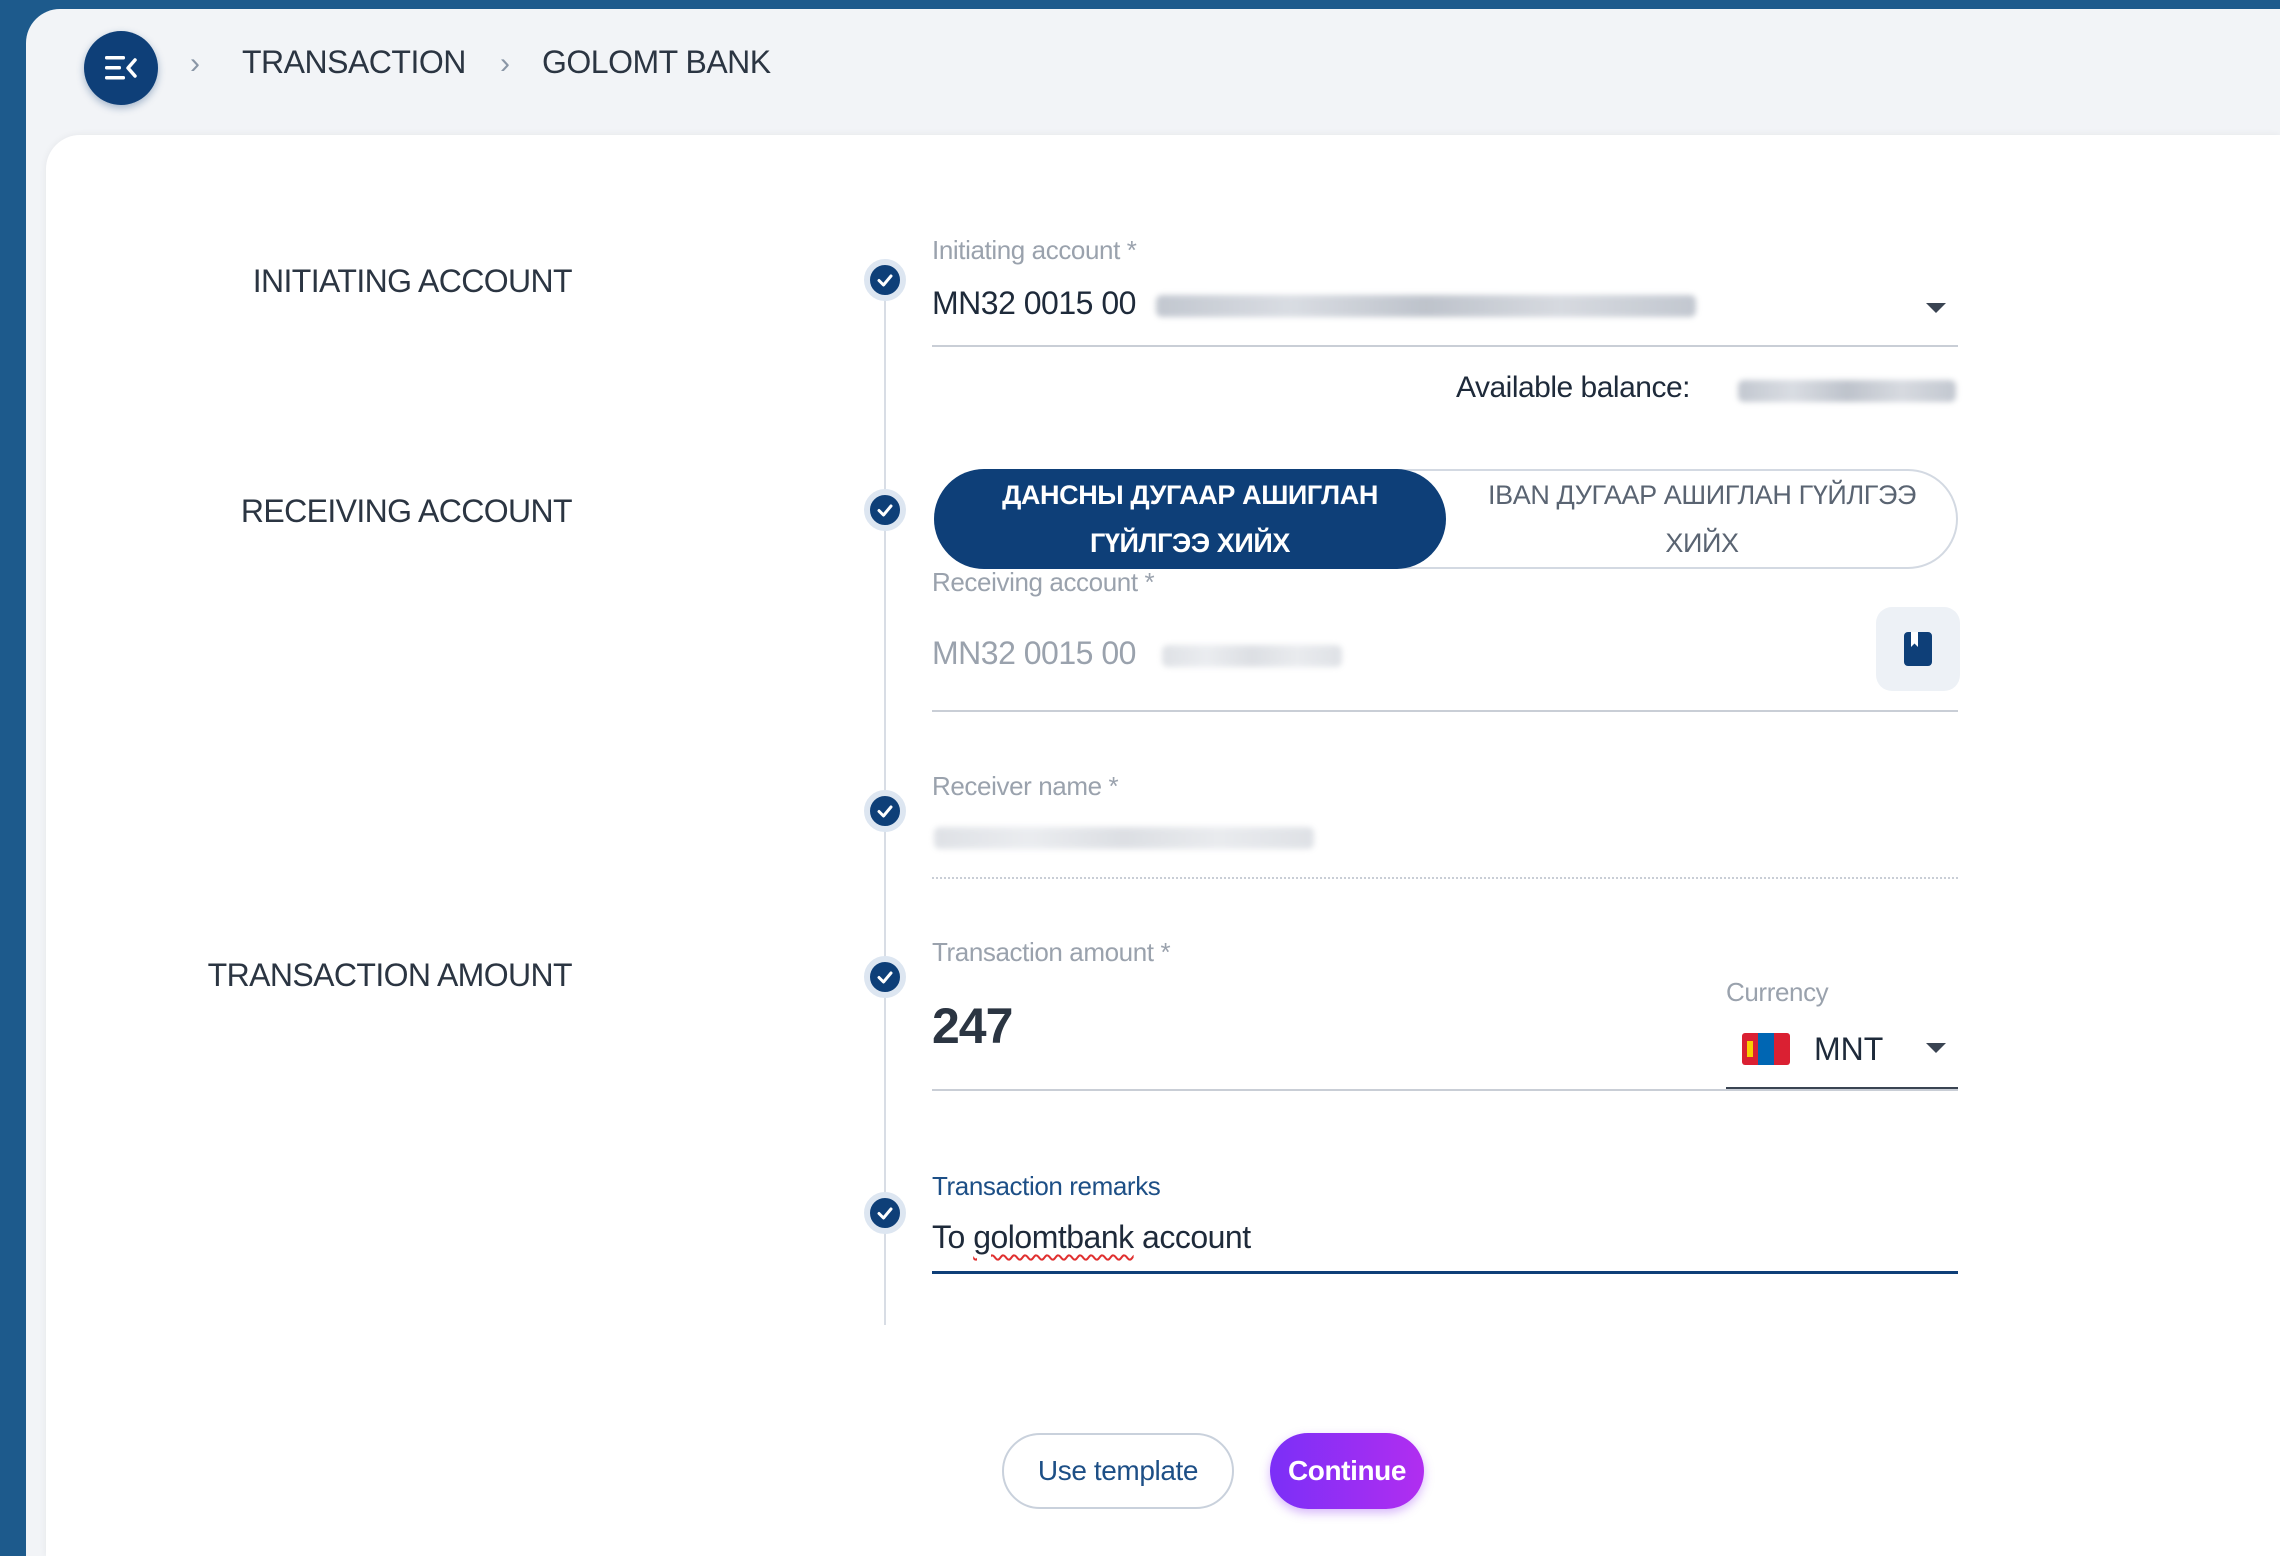 The image size is (2280, 1556). Describe the element at coordinates (1347, 1471) in the screenshot. I see `continue-button: Continue` at that location.